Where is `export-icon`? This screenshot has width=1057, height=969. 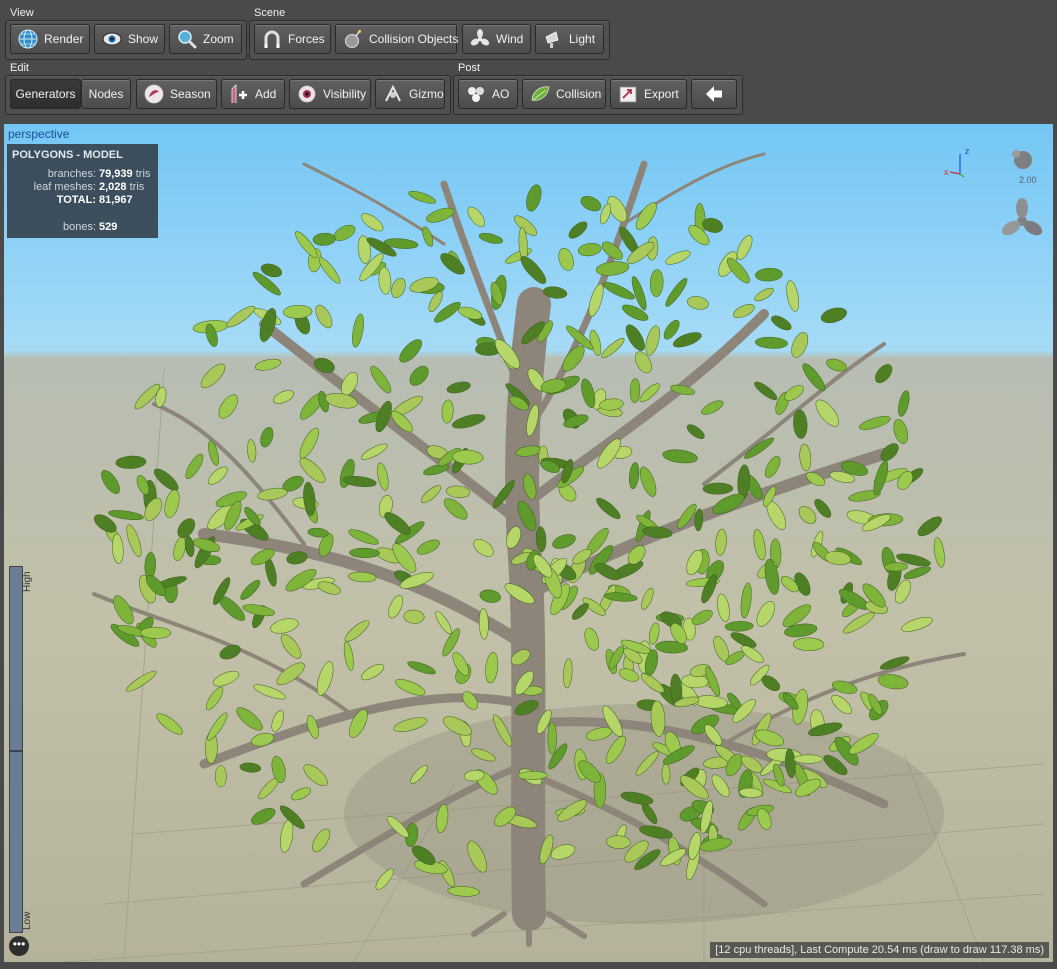 export-icon is located at coordinates (628, 94).